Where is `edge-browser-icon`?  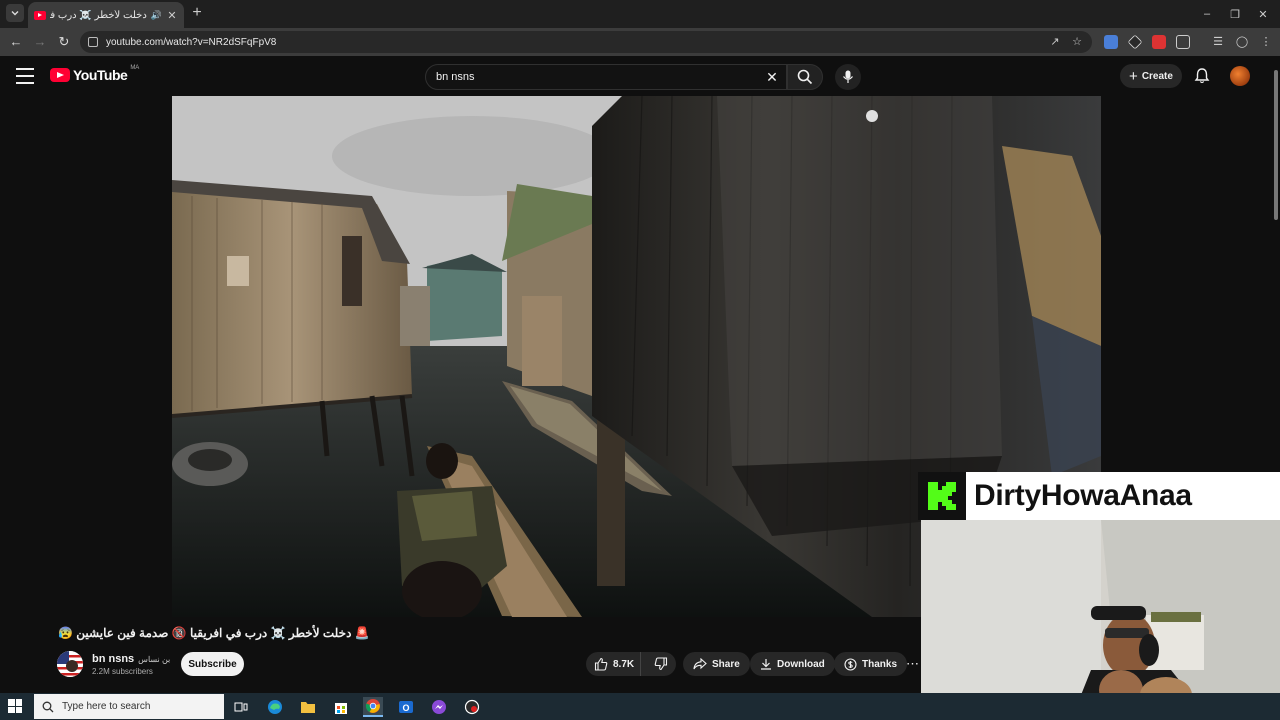 edge-browser-icon is located at coordinates (275, 707).